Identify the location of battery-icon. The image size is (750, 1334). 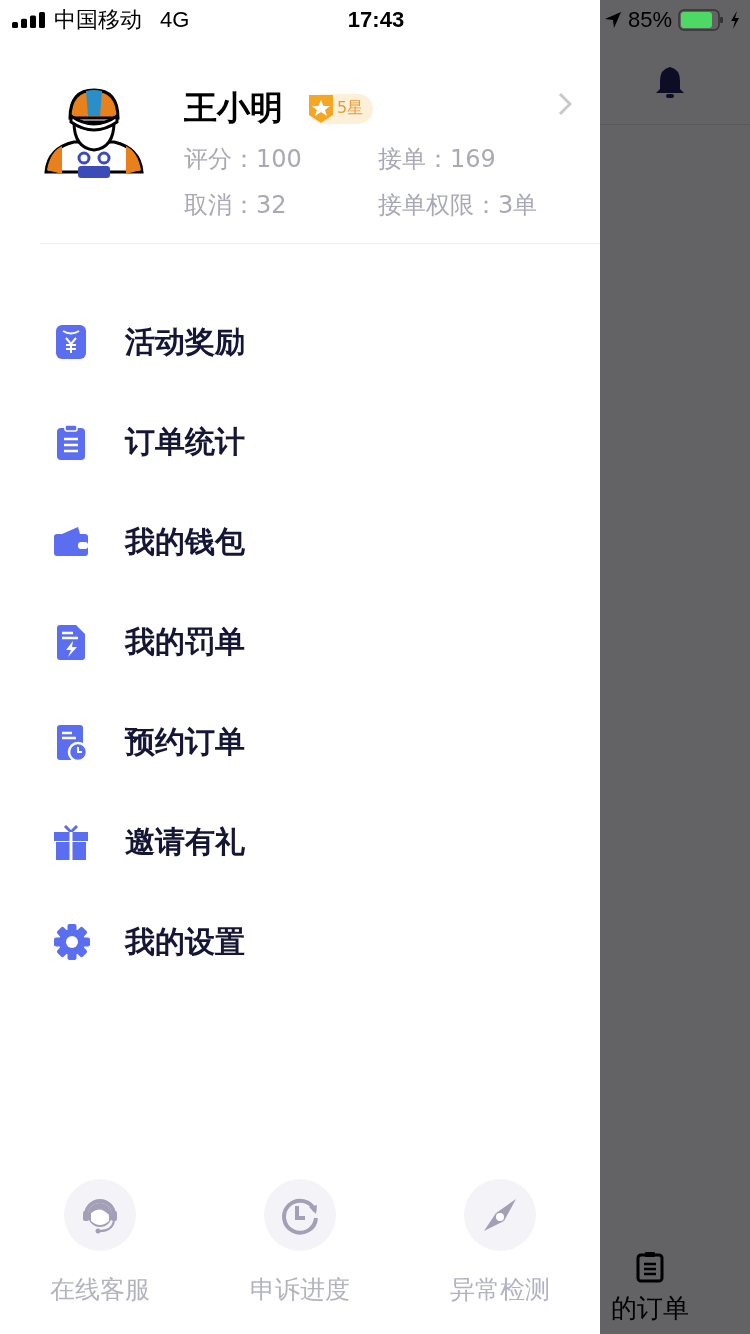
(701, 20).